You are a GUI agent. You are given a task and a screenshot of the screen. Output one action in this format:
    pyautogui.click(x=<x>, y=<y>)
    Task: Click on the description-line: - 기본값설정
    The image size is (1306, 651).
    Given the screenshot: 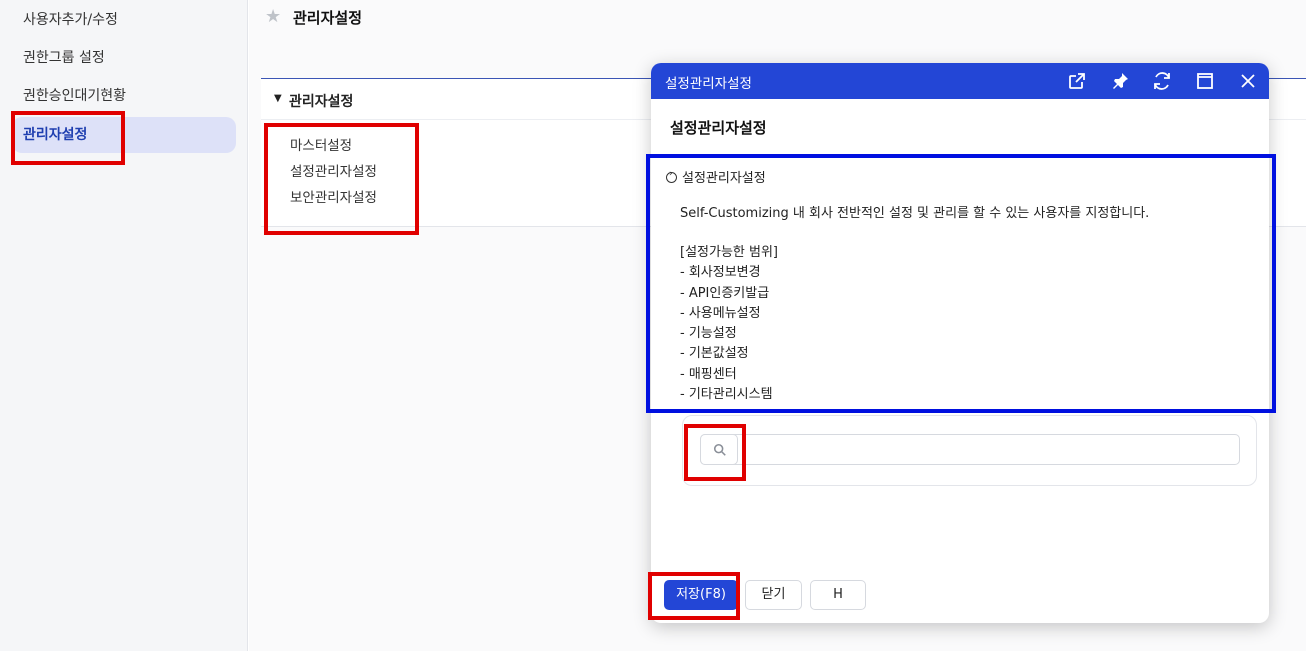 What is the action you would take?
    pyautogui.click(x=714, y=353)
    